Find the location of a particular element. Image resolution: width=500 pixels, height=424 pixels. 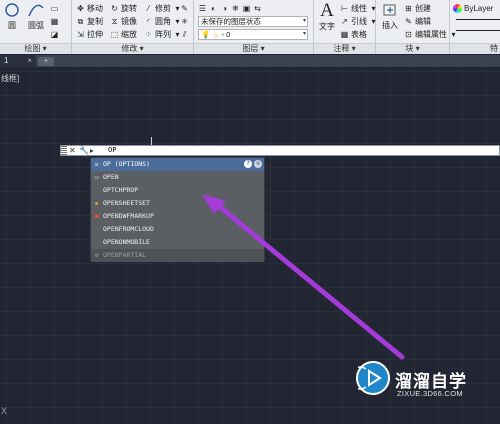

globe-icon: ⊕ is located at coordinates (258, 164).